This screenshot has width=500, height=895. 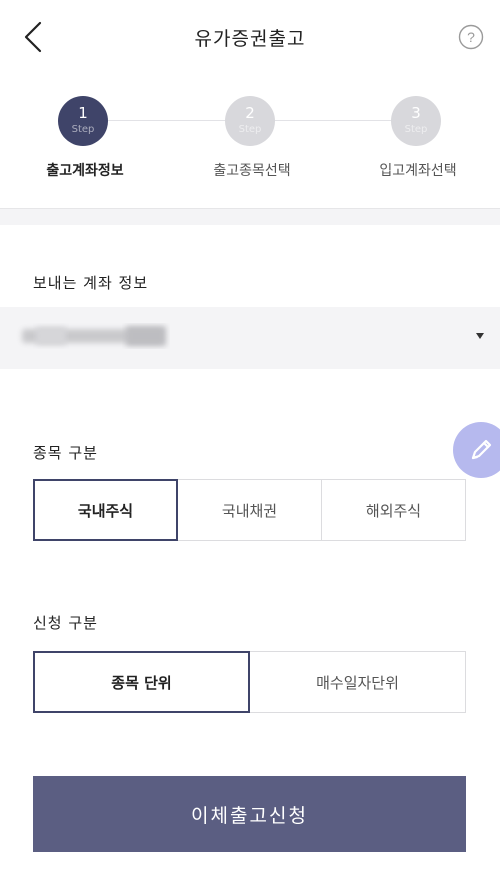 I want to click on account-label: 보내는 계좌 정보, so click(x=91, y=283).